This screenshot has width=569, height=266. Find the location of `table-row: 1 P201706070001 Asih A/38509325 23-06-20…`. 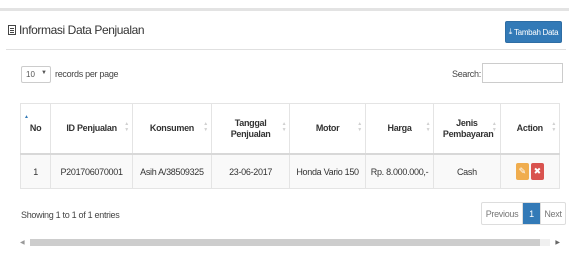

table-row: 1 P201706070001 Asih A/38509325 23-06-20… is located at coordinates (290, 171).